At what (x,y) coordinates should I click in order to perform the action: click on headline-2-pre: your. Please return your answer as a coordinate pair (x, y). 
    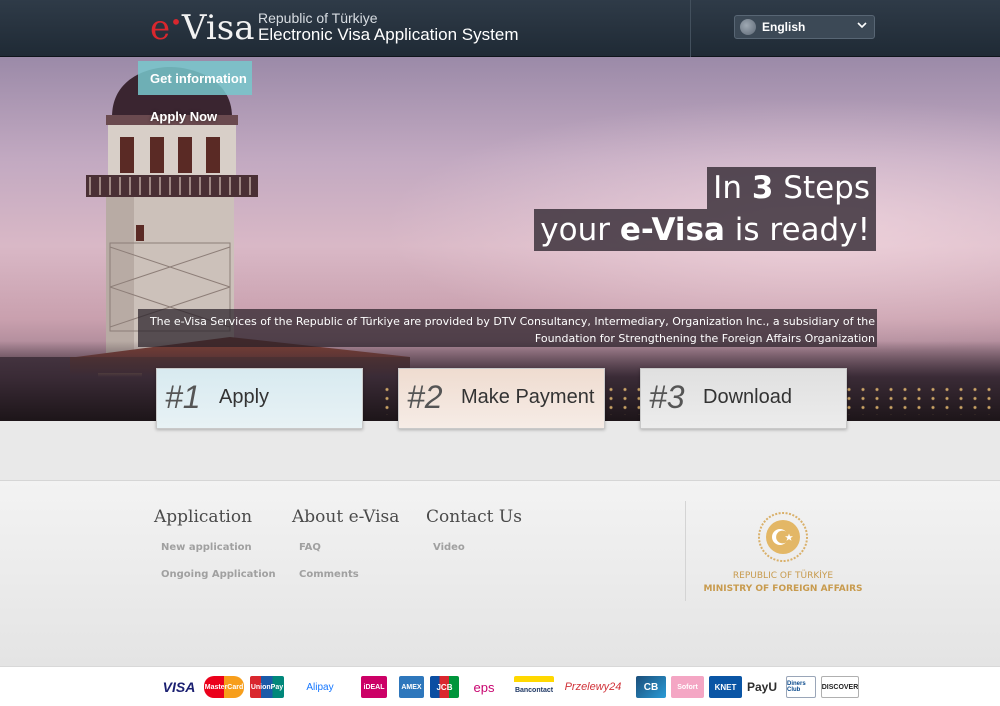
    Looking at the image, I should click on (580, 230).